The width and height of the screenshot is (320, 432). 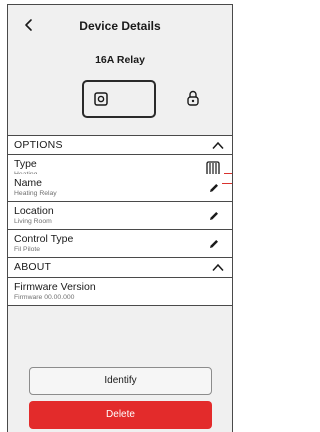 I want to click on option-location-value: Living Room, so click(x=33, y=221).